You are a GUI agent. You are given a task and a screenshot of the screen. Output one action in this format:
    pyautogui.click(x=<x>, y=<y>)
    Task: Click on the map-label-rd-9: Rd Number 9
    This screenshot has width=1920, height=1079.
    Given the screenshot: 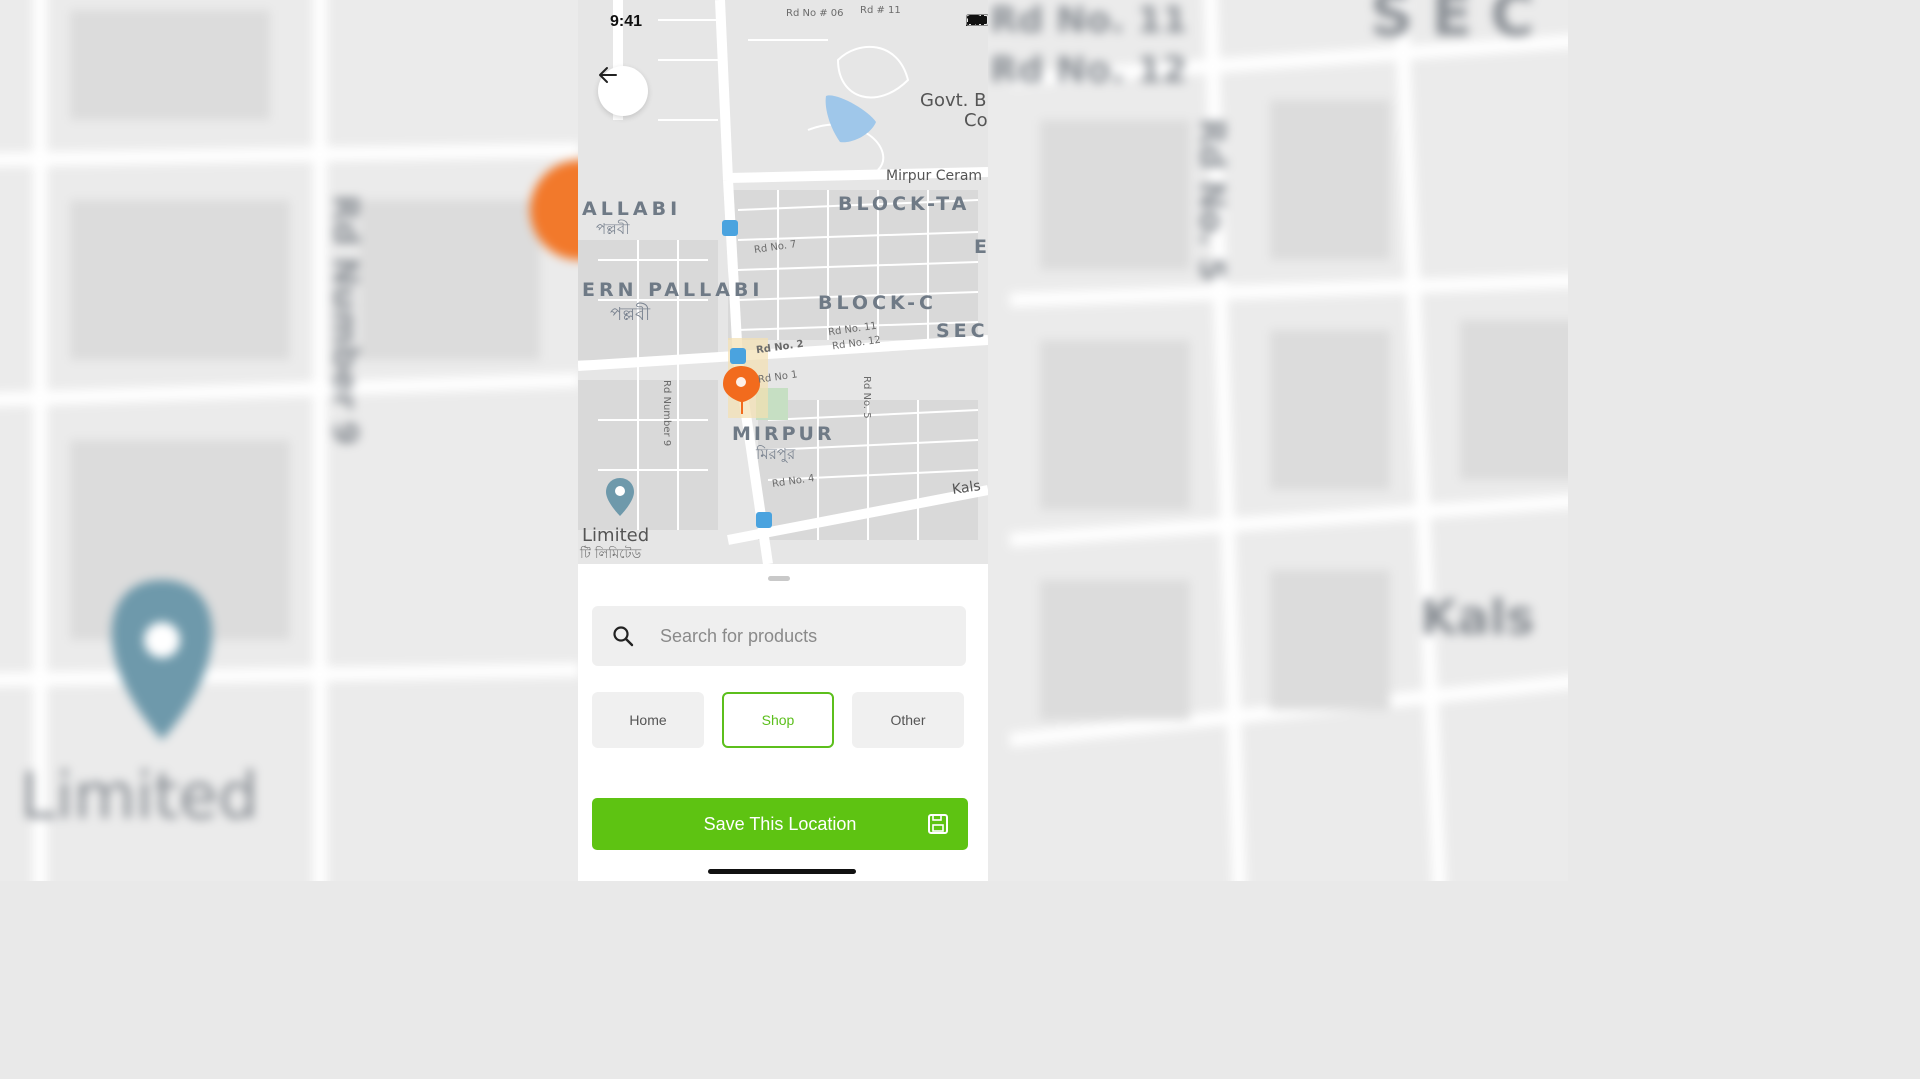 What is the action you would take?
    pyautogui.click(x=666, y=413)
    